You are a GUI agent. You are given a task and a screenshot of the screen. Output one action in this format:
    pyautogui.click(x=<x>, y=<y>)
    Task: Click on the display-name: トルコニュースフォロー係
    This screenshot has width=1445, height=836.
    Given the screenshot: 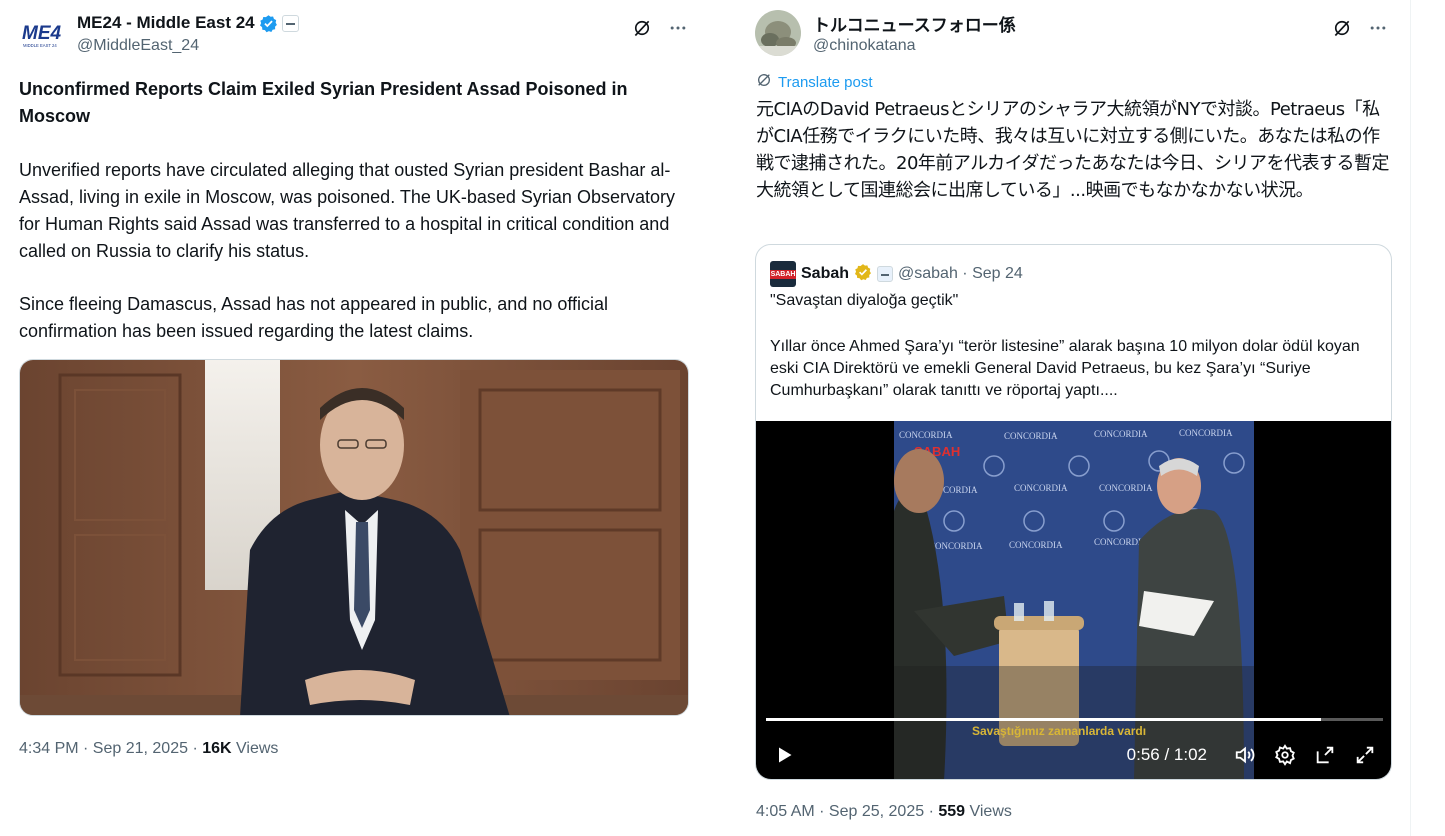 What is the action you would take?
    pyautogui.click(x=914, y=23)
    